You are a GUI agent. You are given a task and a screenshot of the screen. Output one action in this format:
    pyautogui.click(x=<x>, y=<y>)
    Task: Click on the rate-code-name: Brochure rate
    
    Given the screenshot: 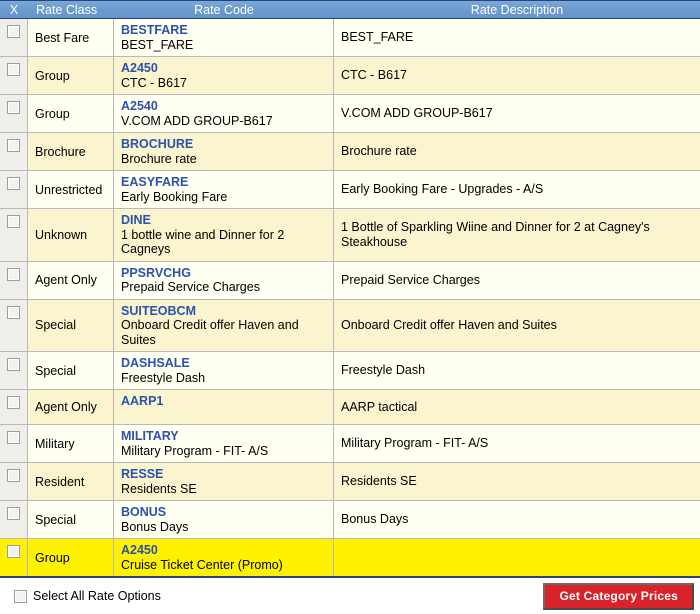 What is the action you would take?
    pyautogui.click(x=159, y=158)
    